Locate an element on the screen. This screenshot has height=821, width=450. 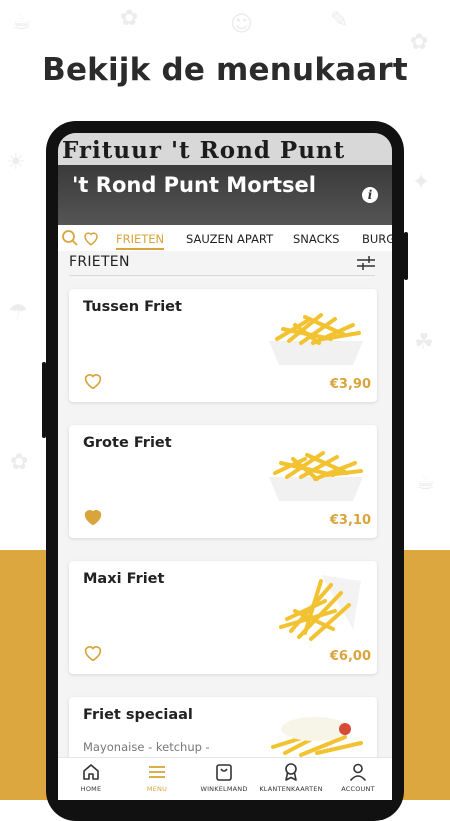
home-icon is located at coordinates (91, 772).